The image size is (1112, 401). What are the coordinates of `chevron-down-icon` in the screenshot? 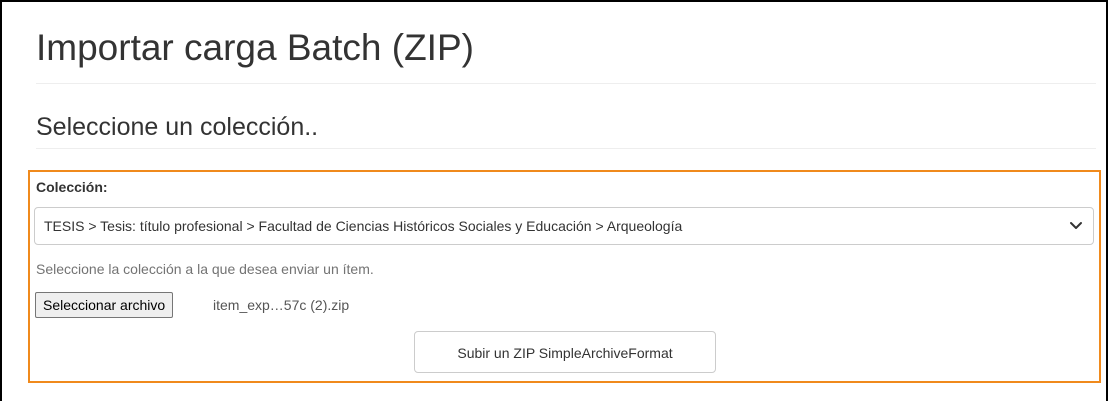 It's located at (1076, 225).